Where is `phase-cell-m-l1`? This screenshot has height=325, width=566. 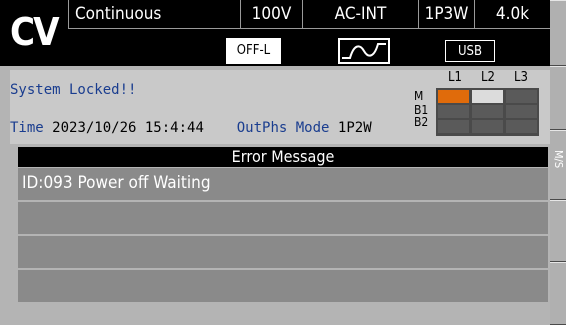
phase-cell-m-l1 is located at coordinates (453, 96).